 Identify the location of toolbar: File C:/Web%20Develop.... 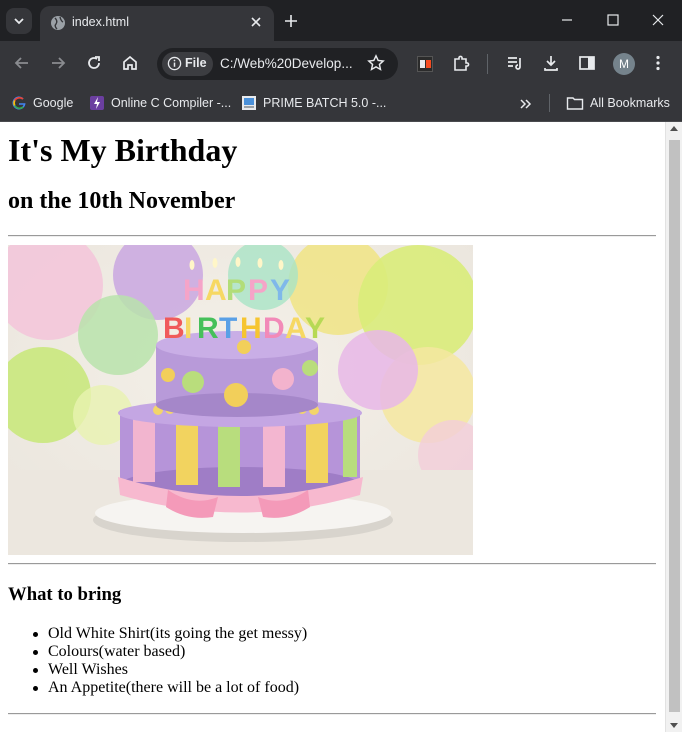
(341, 64).